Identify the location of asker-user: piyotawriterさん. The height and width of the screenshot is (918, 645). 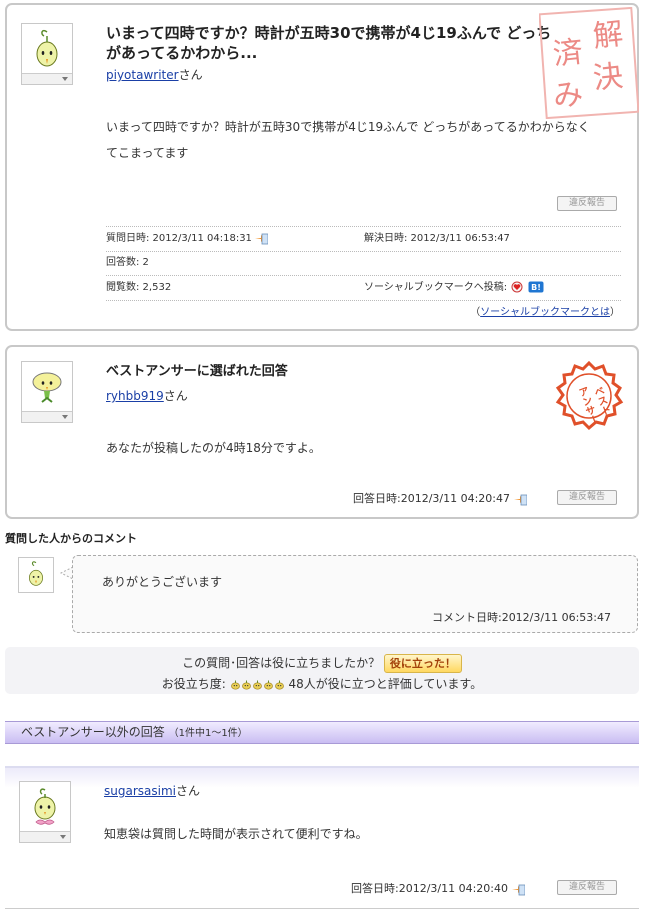
(154, 74).